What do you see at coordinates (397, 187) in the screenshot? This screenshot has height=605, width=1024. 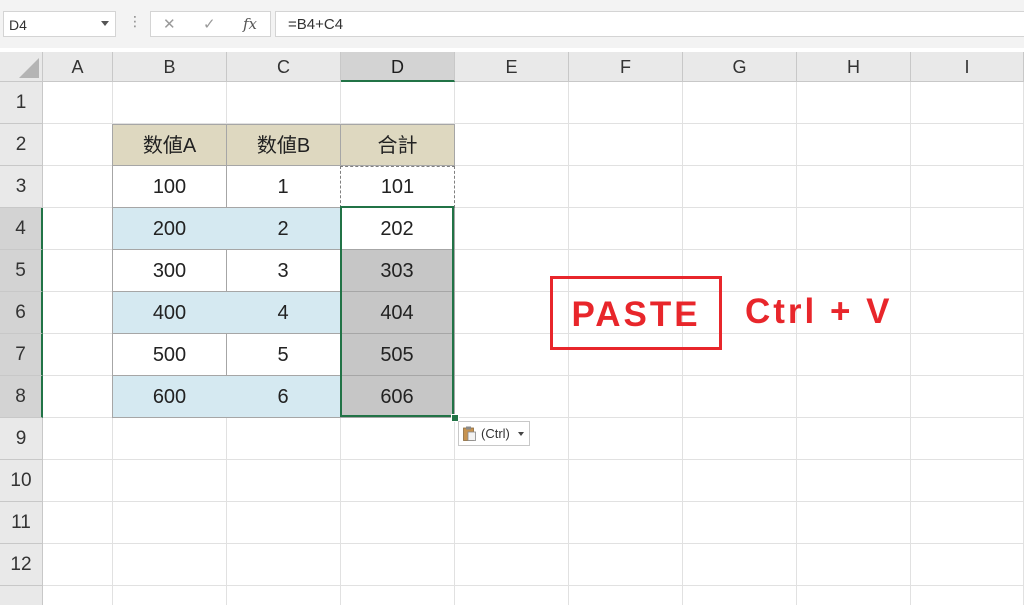 I see `cell-d3-copied: 101` at bounding box center [397, 187].